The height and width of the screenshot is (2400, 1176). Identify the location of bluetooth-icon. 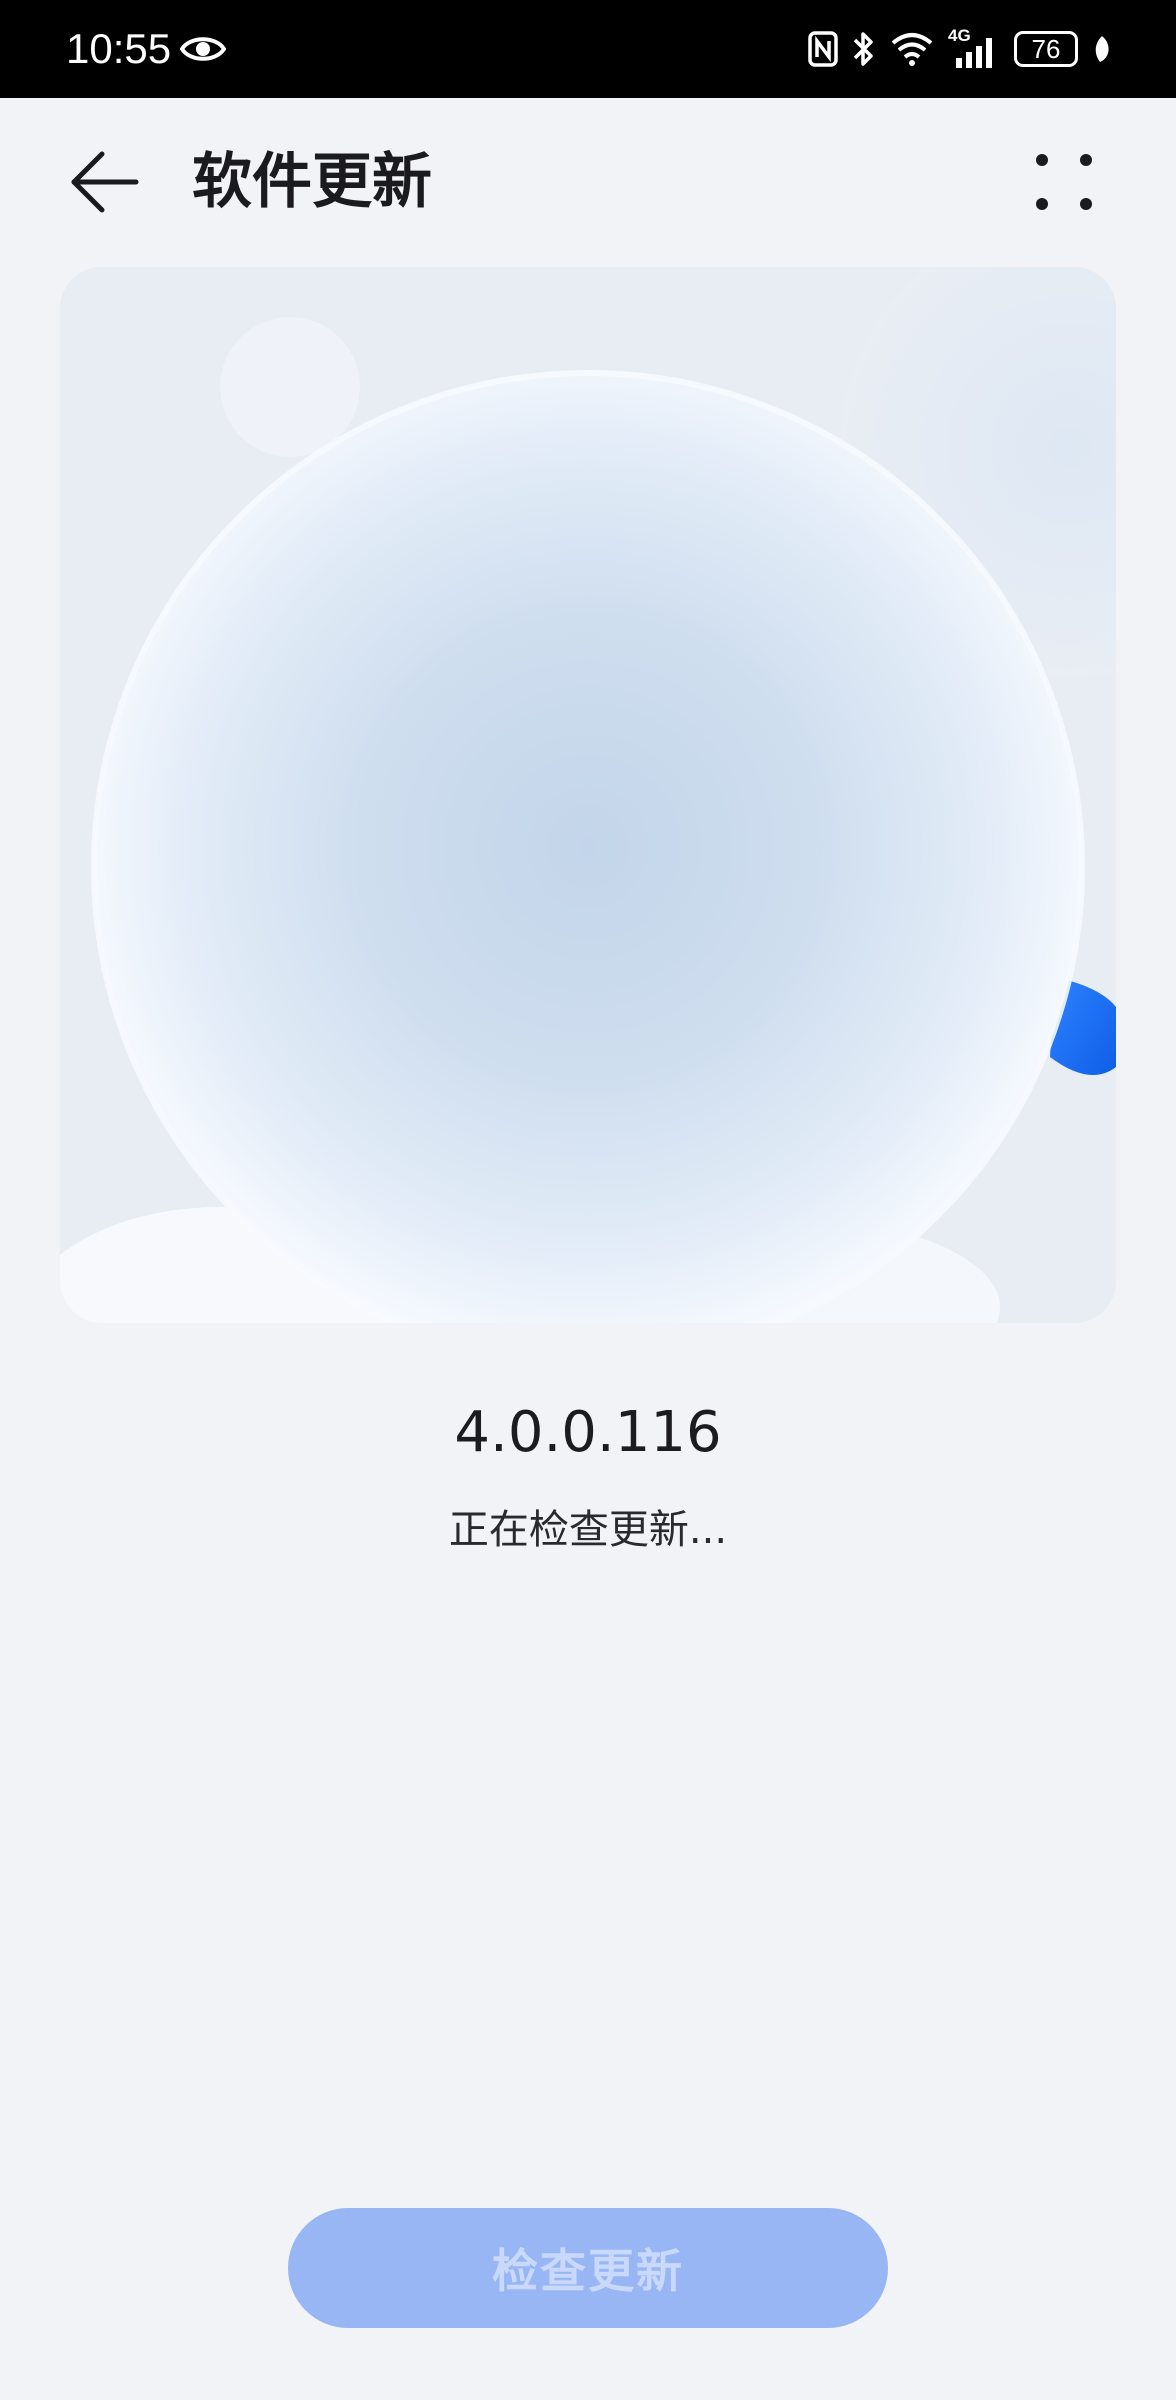
(863, 49).